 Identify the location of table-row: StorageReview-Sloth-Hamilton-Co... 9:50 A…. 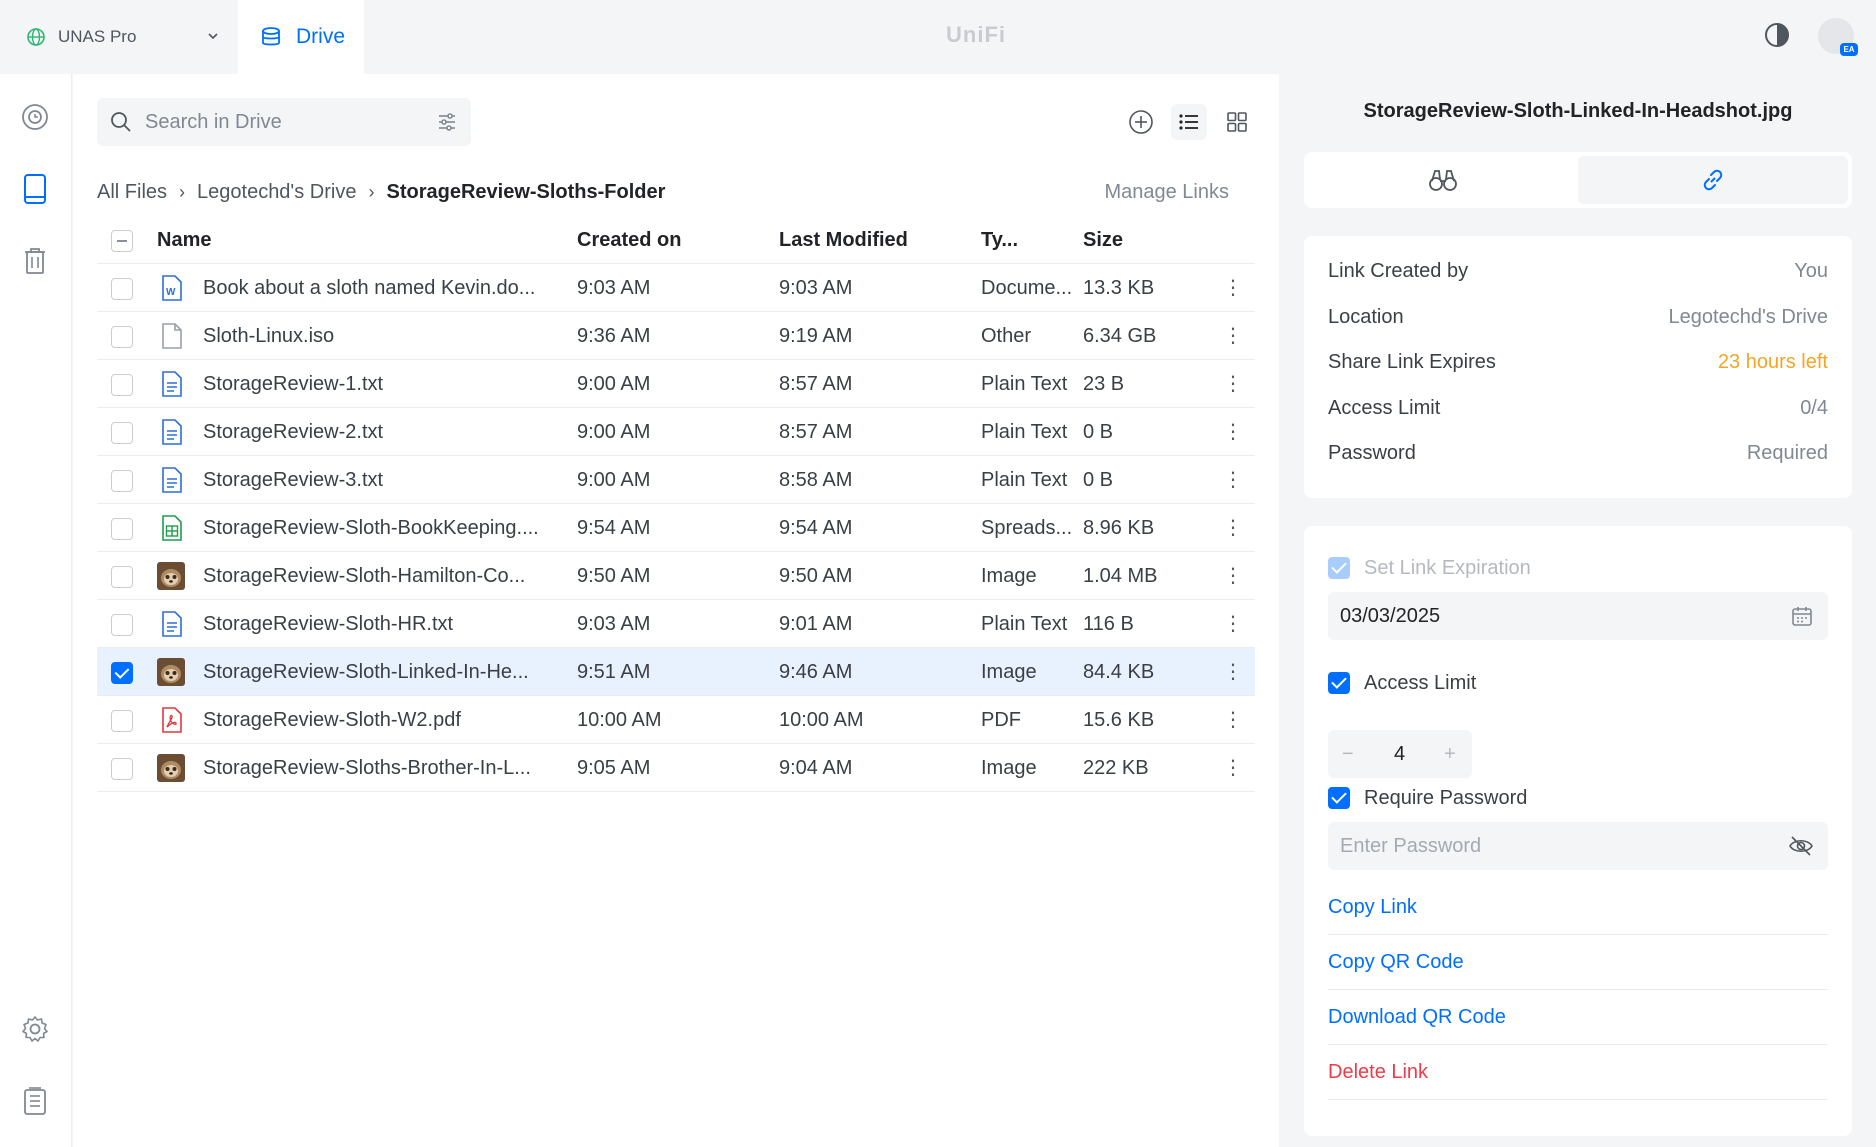
(676, 576).